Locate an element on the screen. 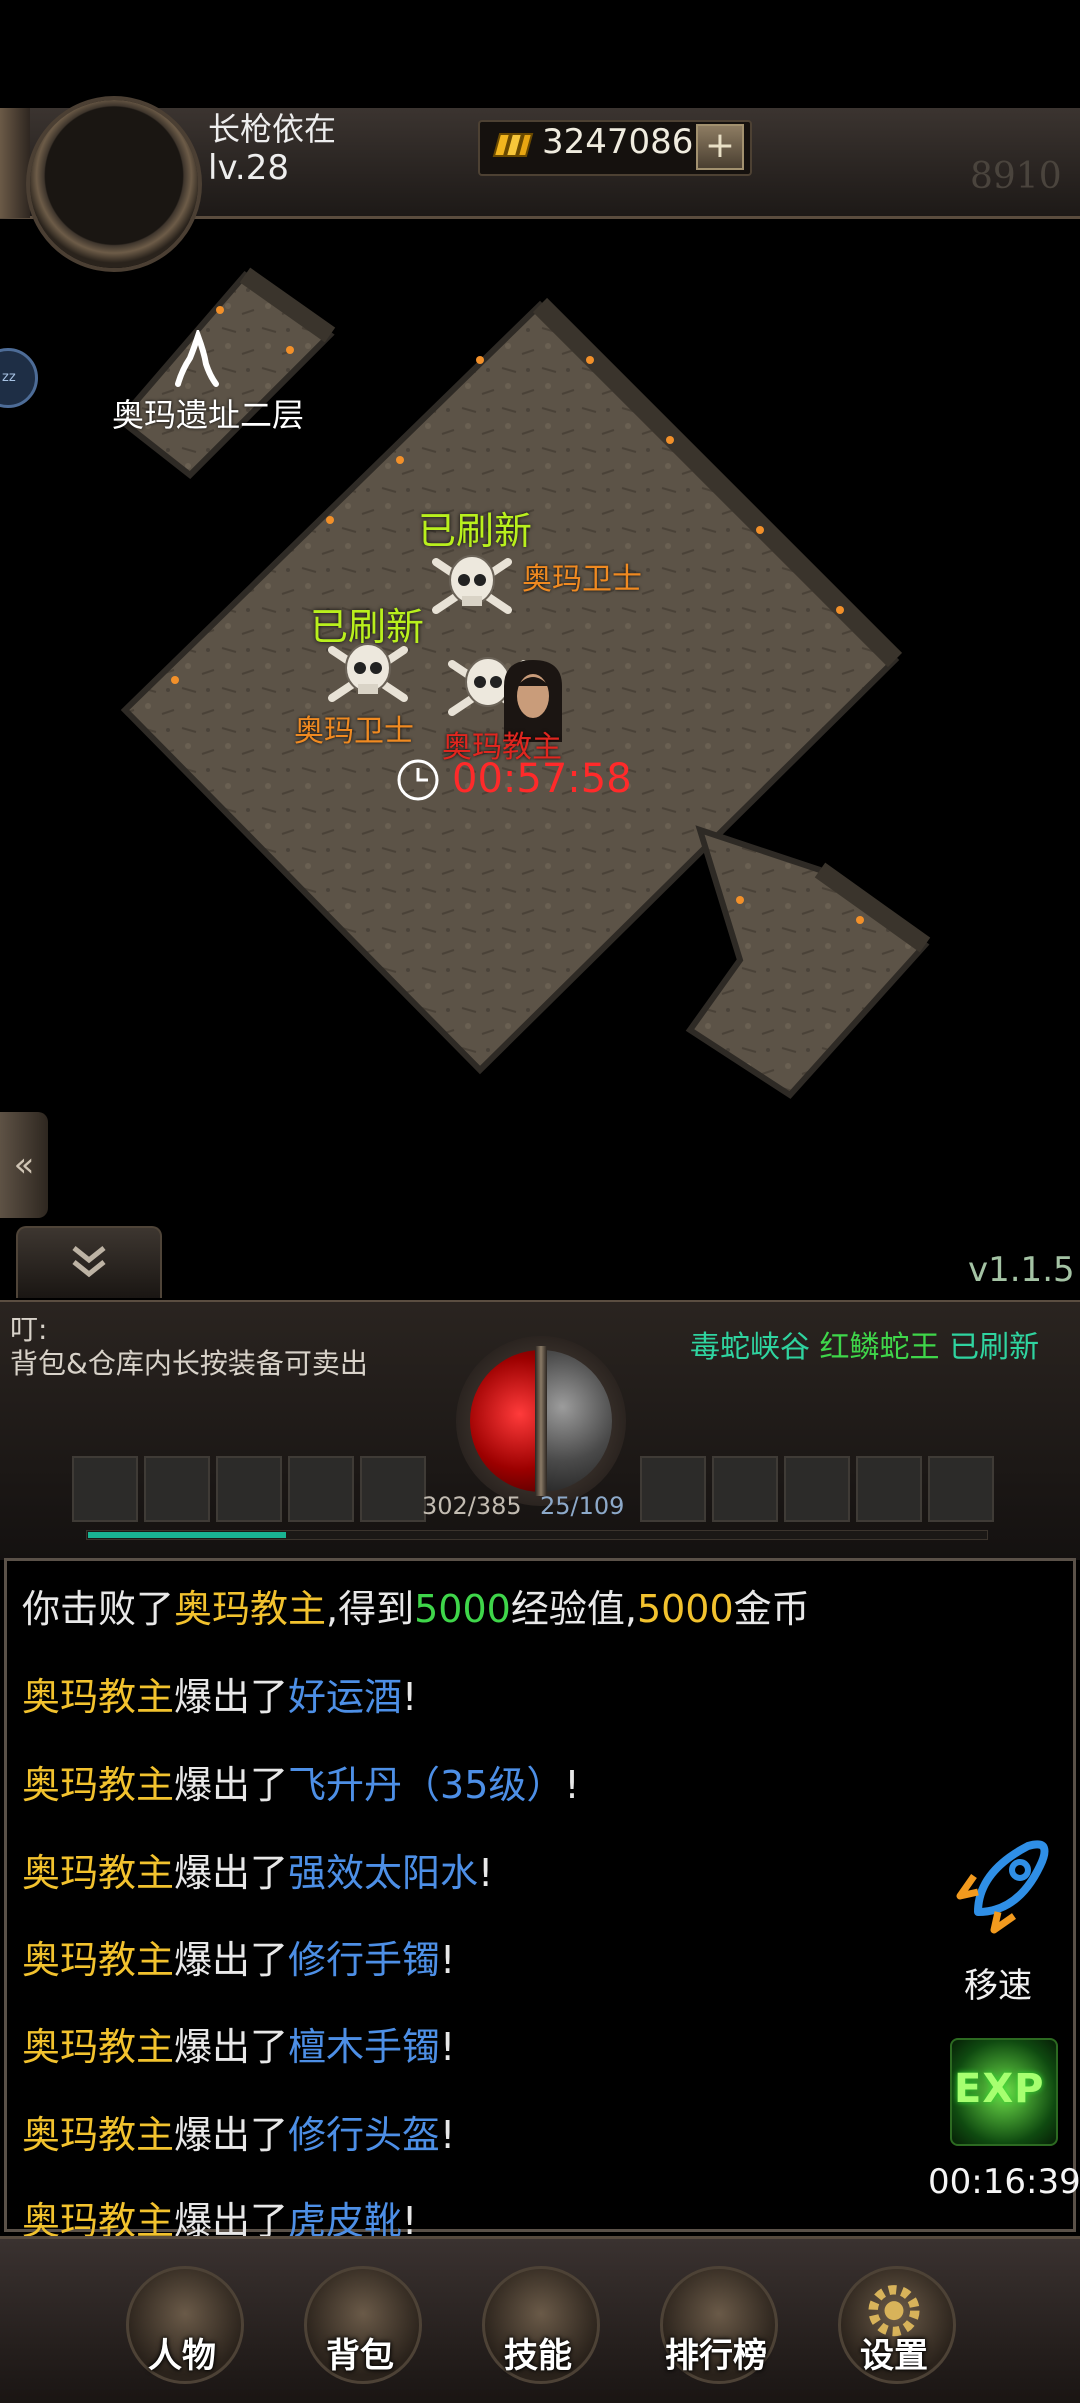  combat-power: 8910 is located at coordinates (1016, 176).